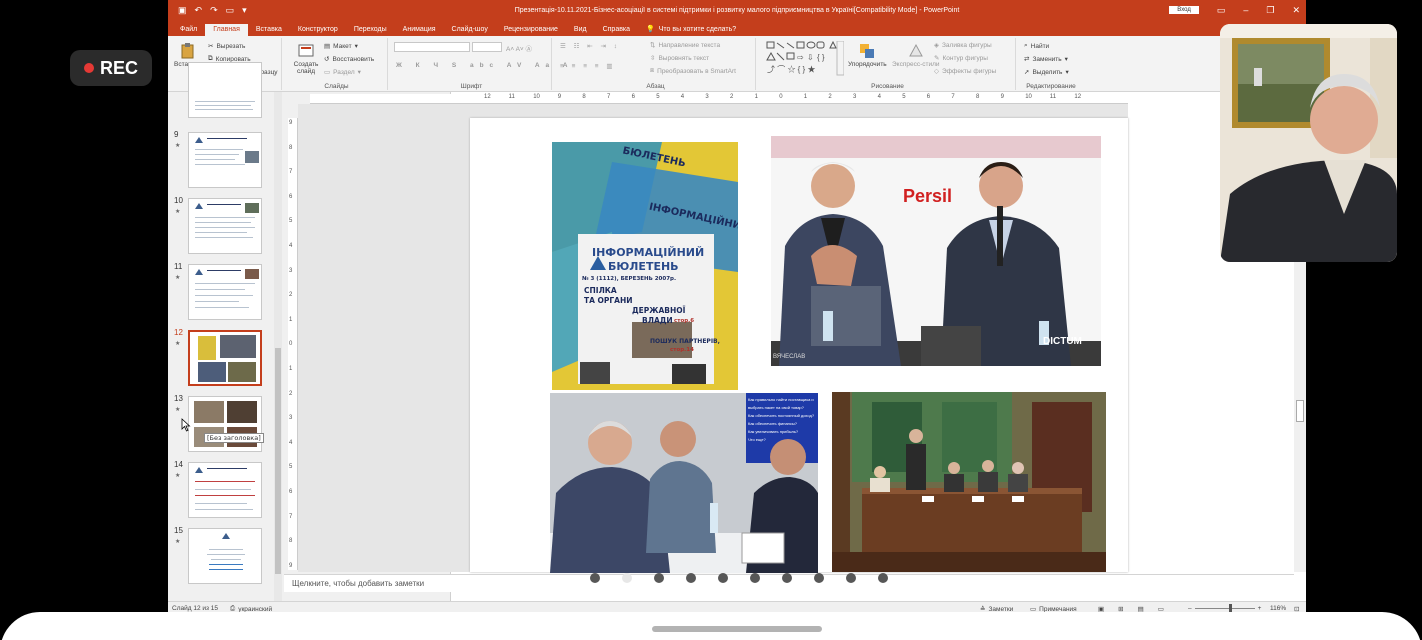 The image size is (1422, 640). Describe the element at coordinates (867, 55) in the screenshot. I see `arrange-button: Упорядочить` at that location.